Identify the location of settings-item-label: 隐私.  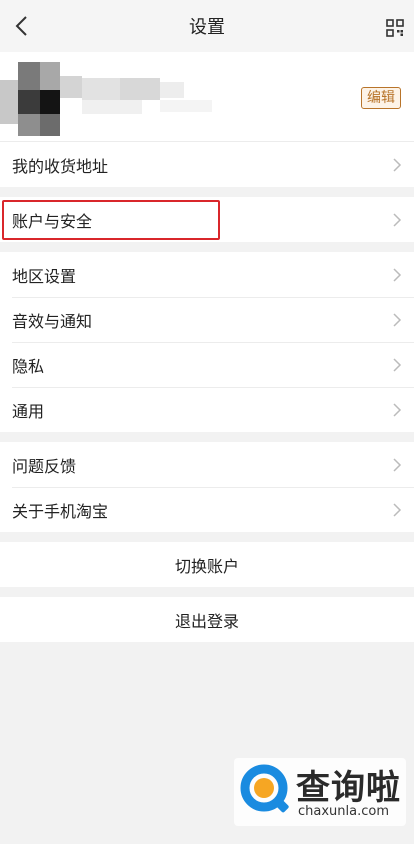
(28, 366).